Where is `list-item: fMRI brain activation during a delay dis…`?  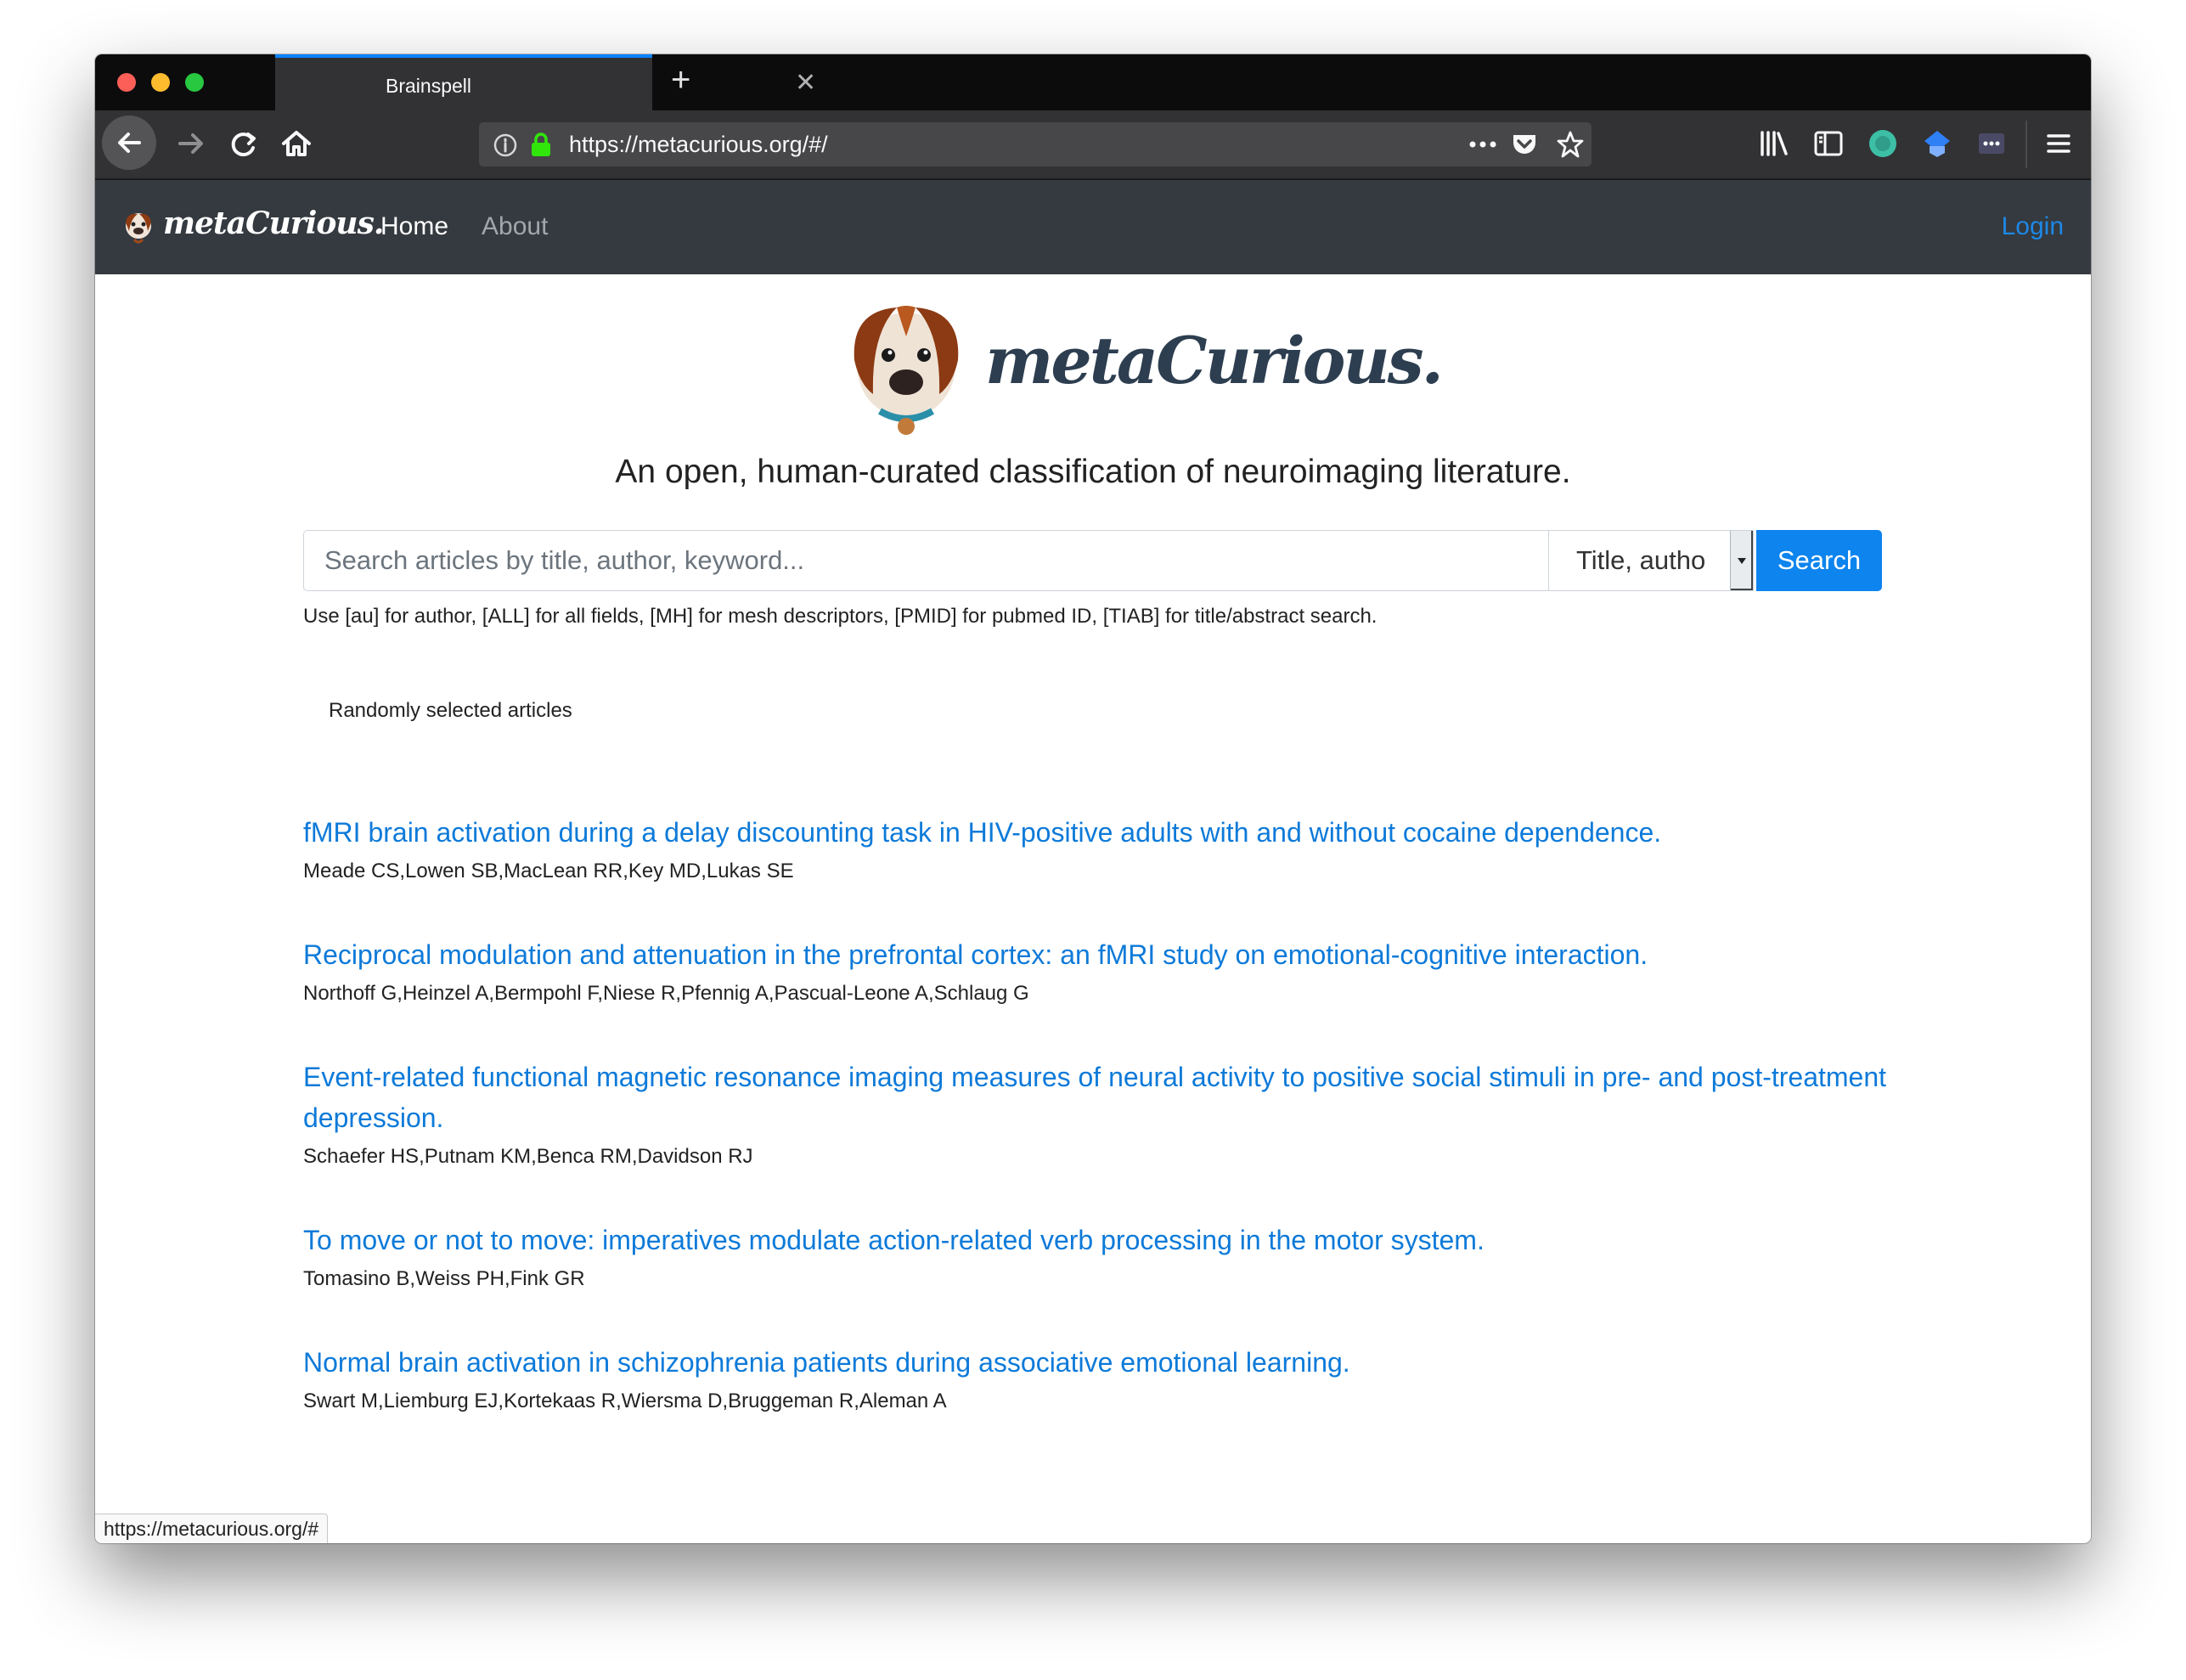 list-item: fMRI brain activation during a delay dis… is located at coordinates (1080, 848).